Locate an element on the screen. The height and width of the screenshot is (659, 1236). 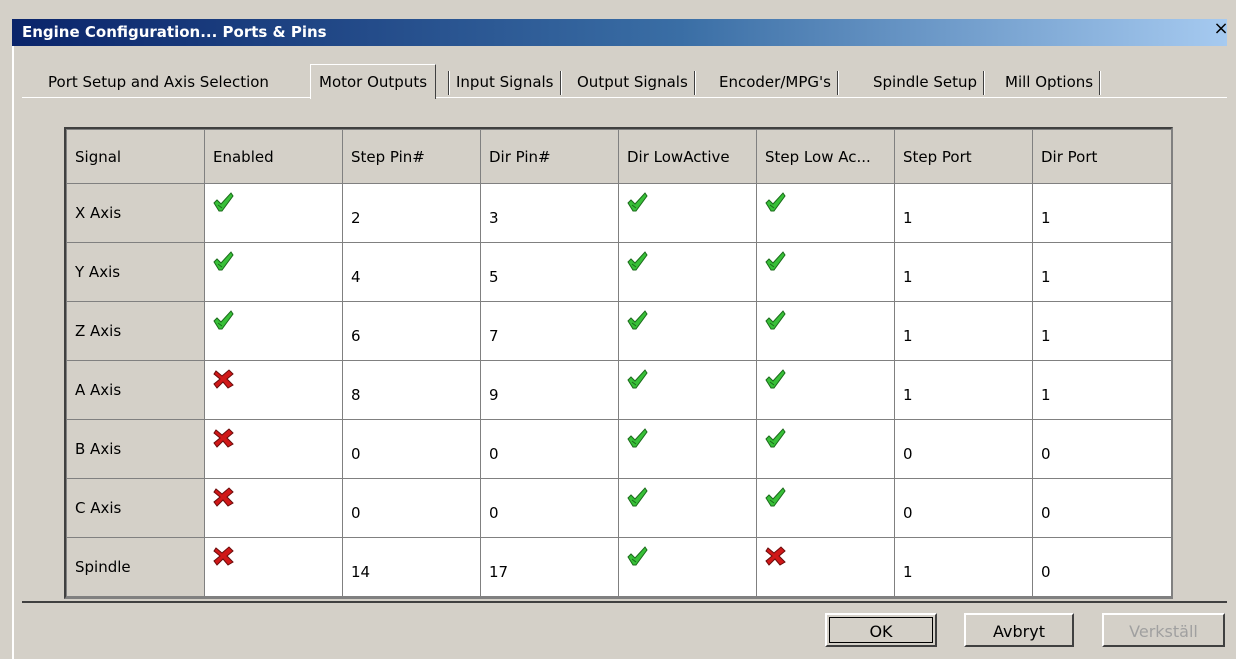
column-header: Step Port is located at coordinates (963, 156).